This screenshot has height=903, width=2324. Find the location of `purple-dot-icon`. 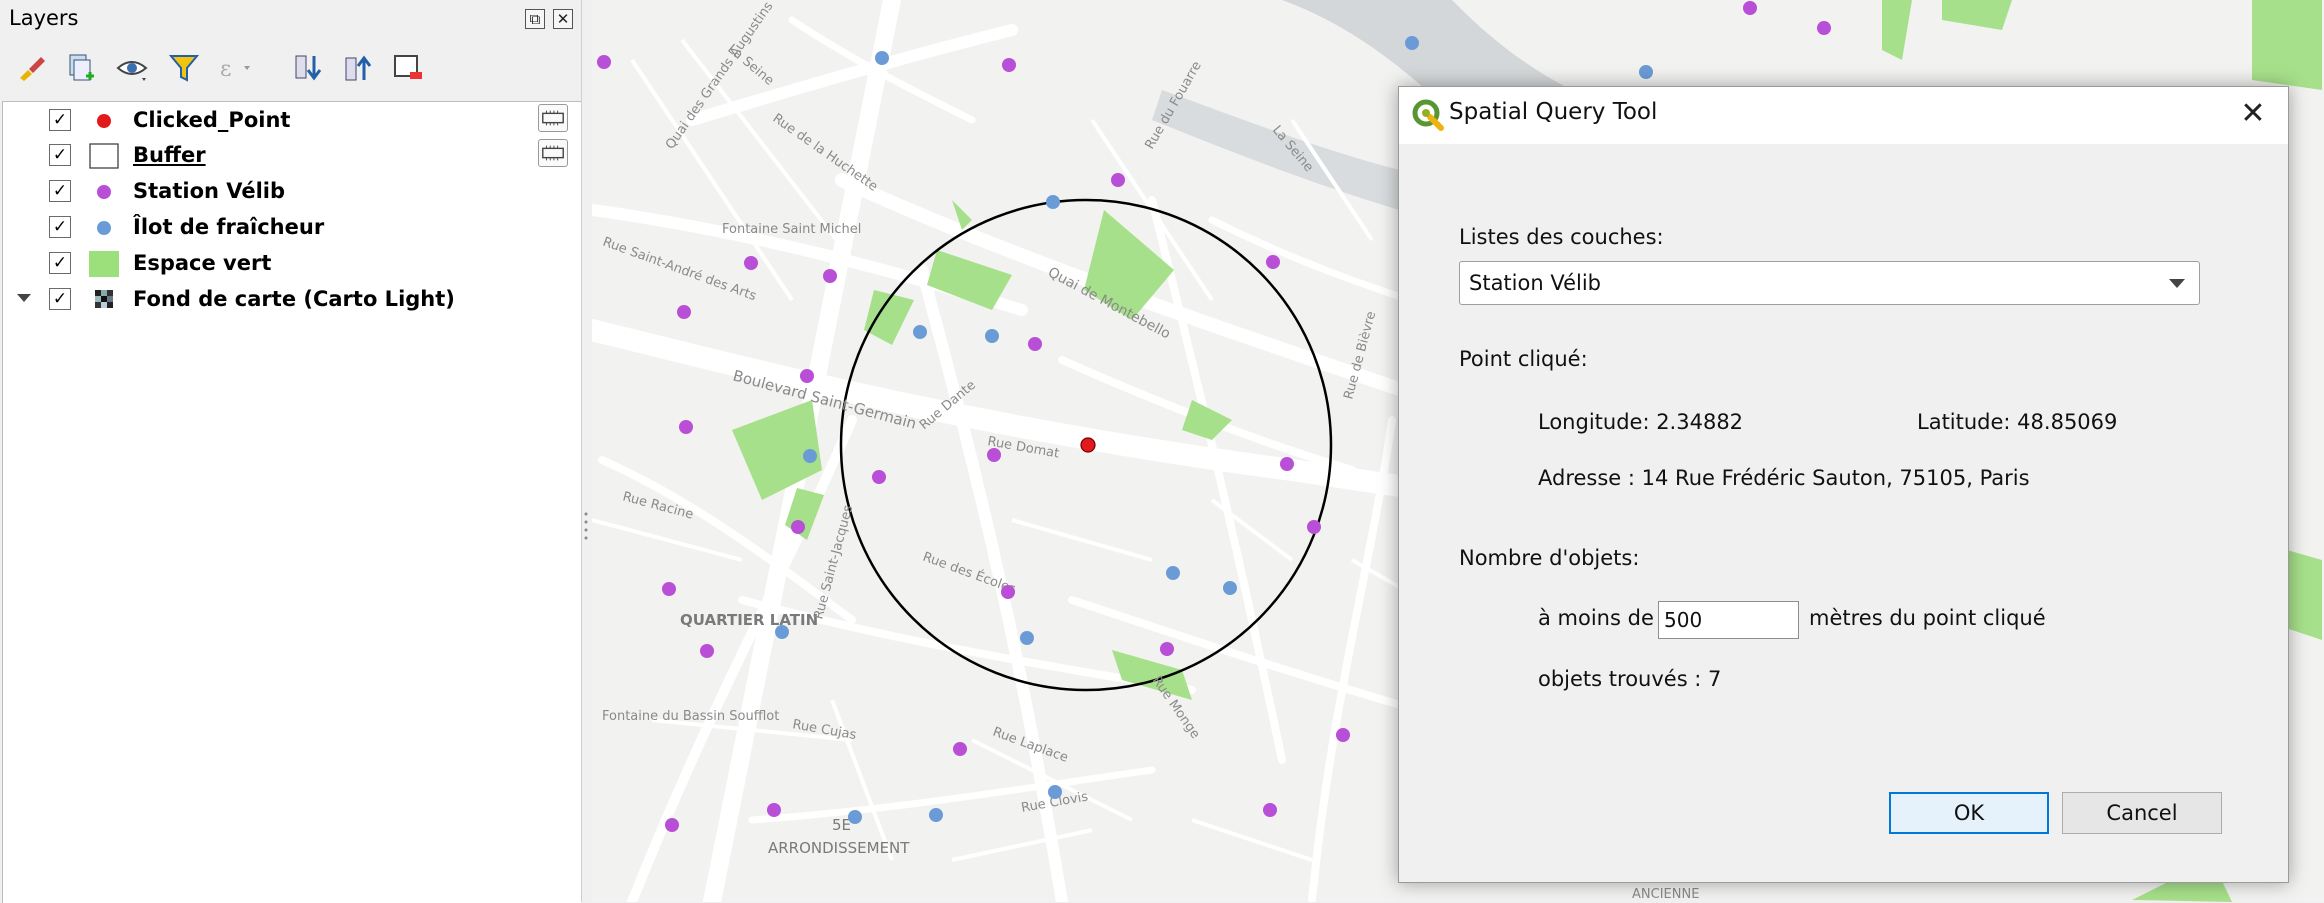

purple-dot-icon is located at coordinates (104, 192).